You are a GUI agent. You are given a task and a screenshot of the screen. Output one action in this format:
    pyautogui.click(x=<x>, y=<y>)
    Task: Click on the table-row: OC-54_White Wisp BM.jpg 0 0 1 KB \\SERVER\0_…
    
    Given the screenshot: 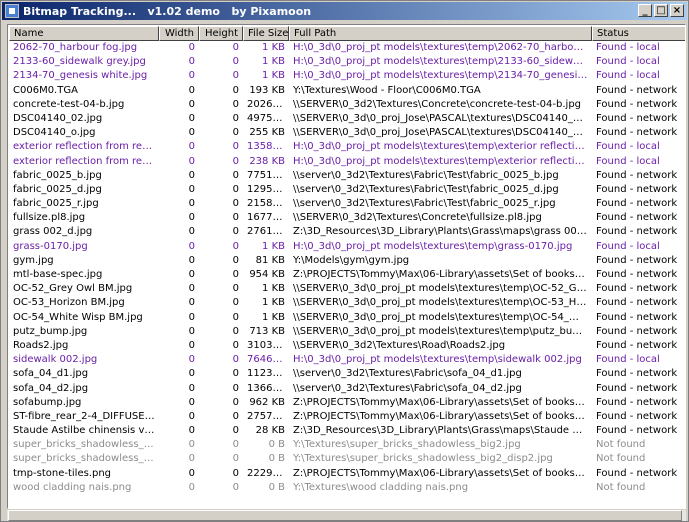 What is the action you would take?
    pyautogui.click(x=347, y=318)
    